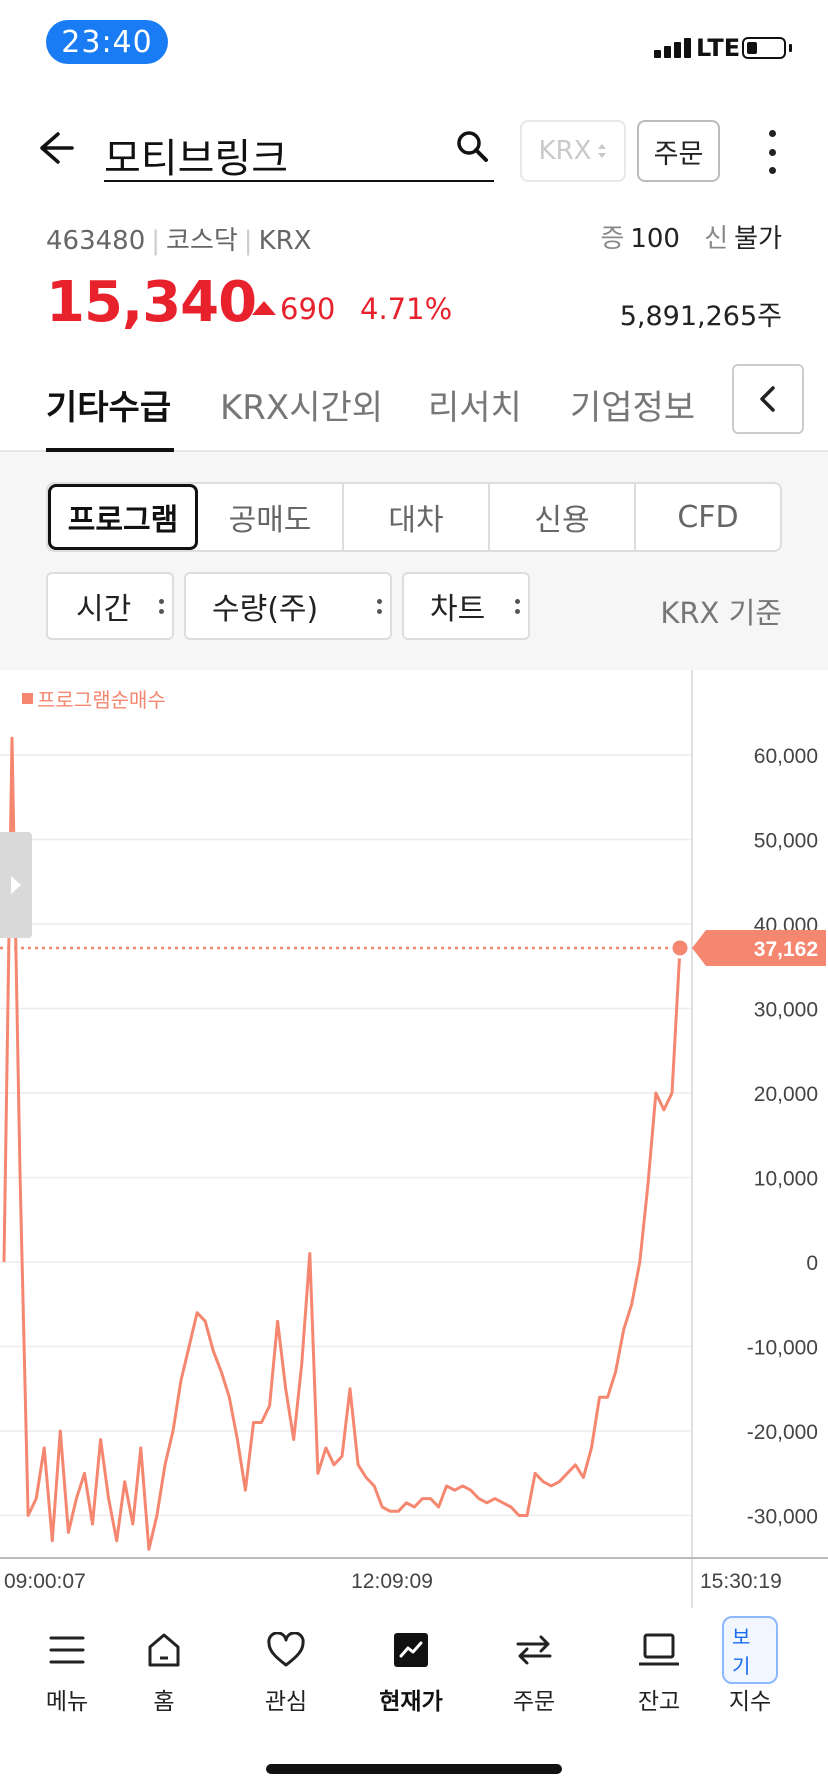 The image size is (828, 1792). What do you see at coordinates (475, 404) in the screenshot?
I see `tab-research: 리서치` at bounding box center [475, 404].